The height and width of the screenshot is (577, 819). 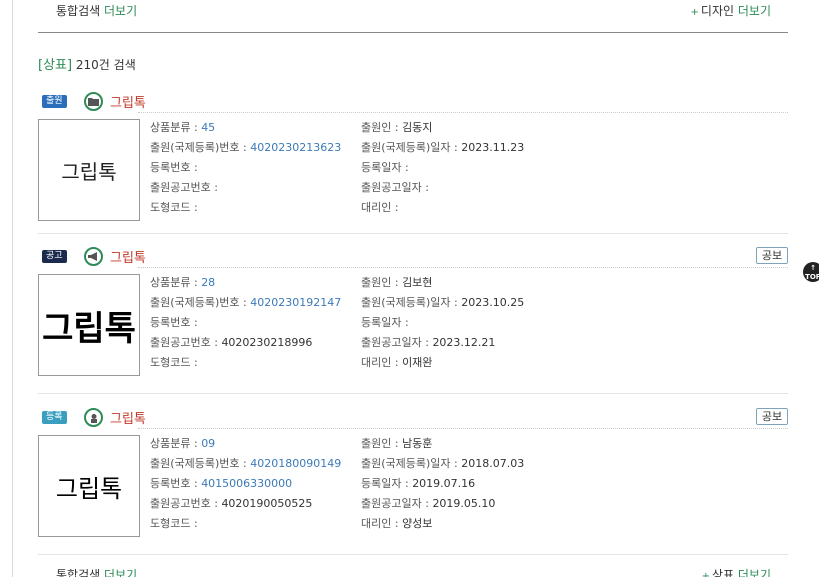 What do you see at coordinates (417, 127) in the screenshot?
I see `applicant-value: 김동지` at bounding box center [417, 127].